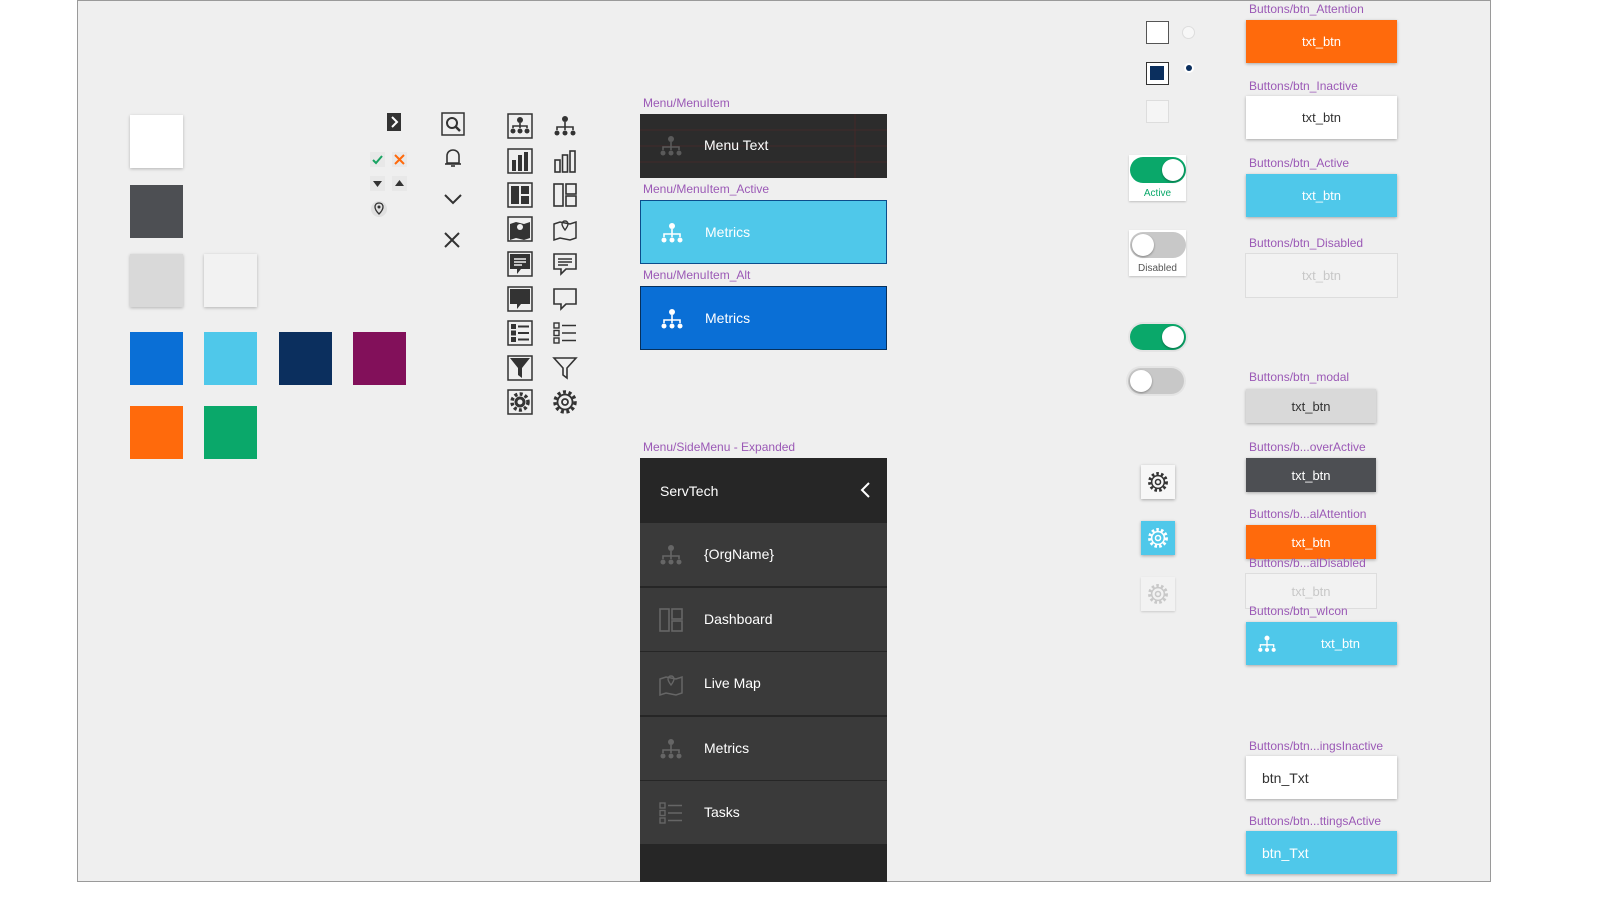 Image resolution: width=1600 pixels, height=902 pixels. I want to click on checkbox-unchecked, so click(1157, 32).